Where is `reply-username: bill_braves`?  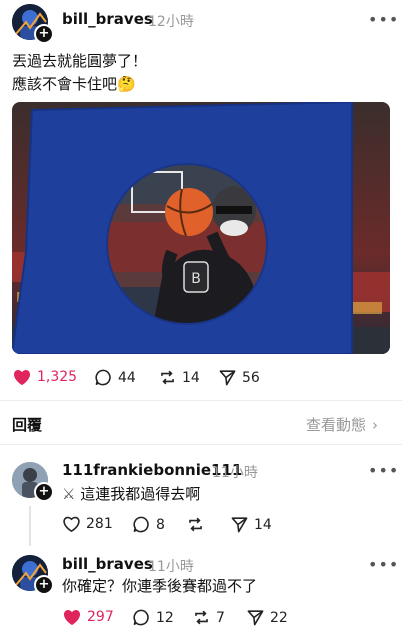
reply-username: bill_braves is located at coordinates (107, 564).